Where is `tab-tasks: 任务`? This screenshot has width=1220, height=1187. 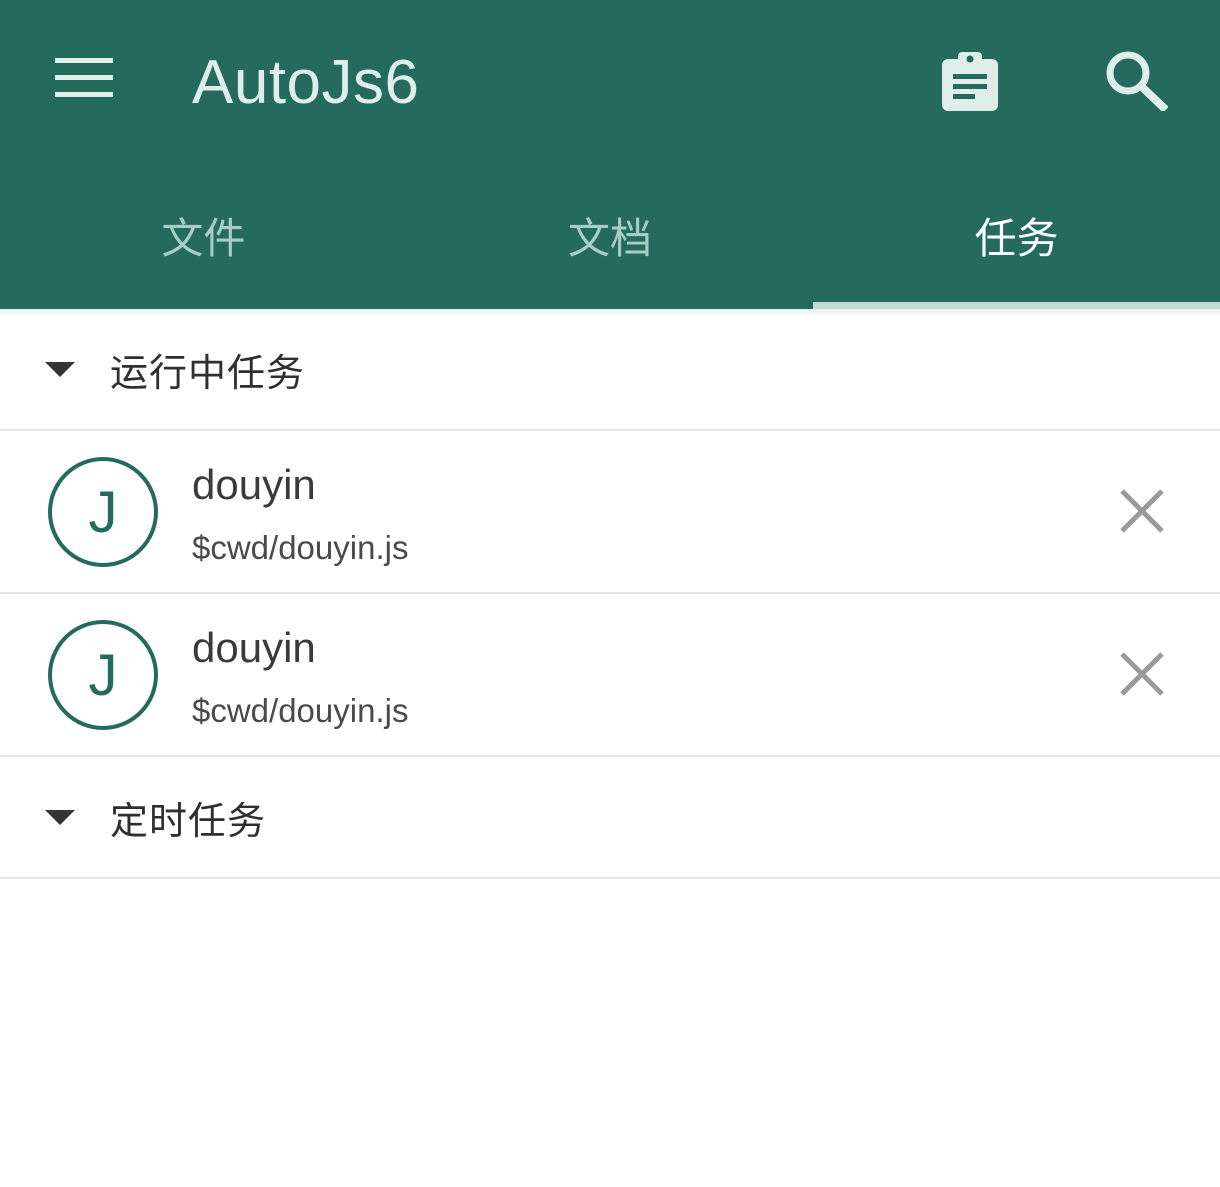
tab-tasks: 任务 is located at coordinates (1016, 239).